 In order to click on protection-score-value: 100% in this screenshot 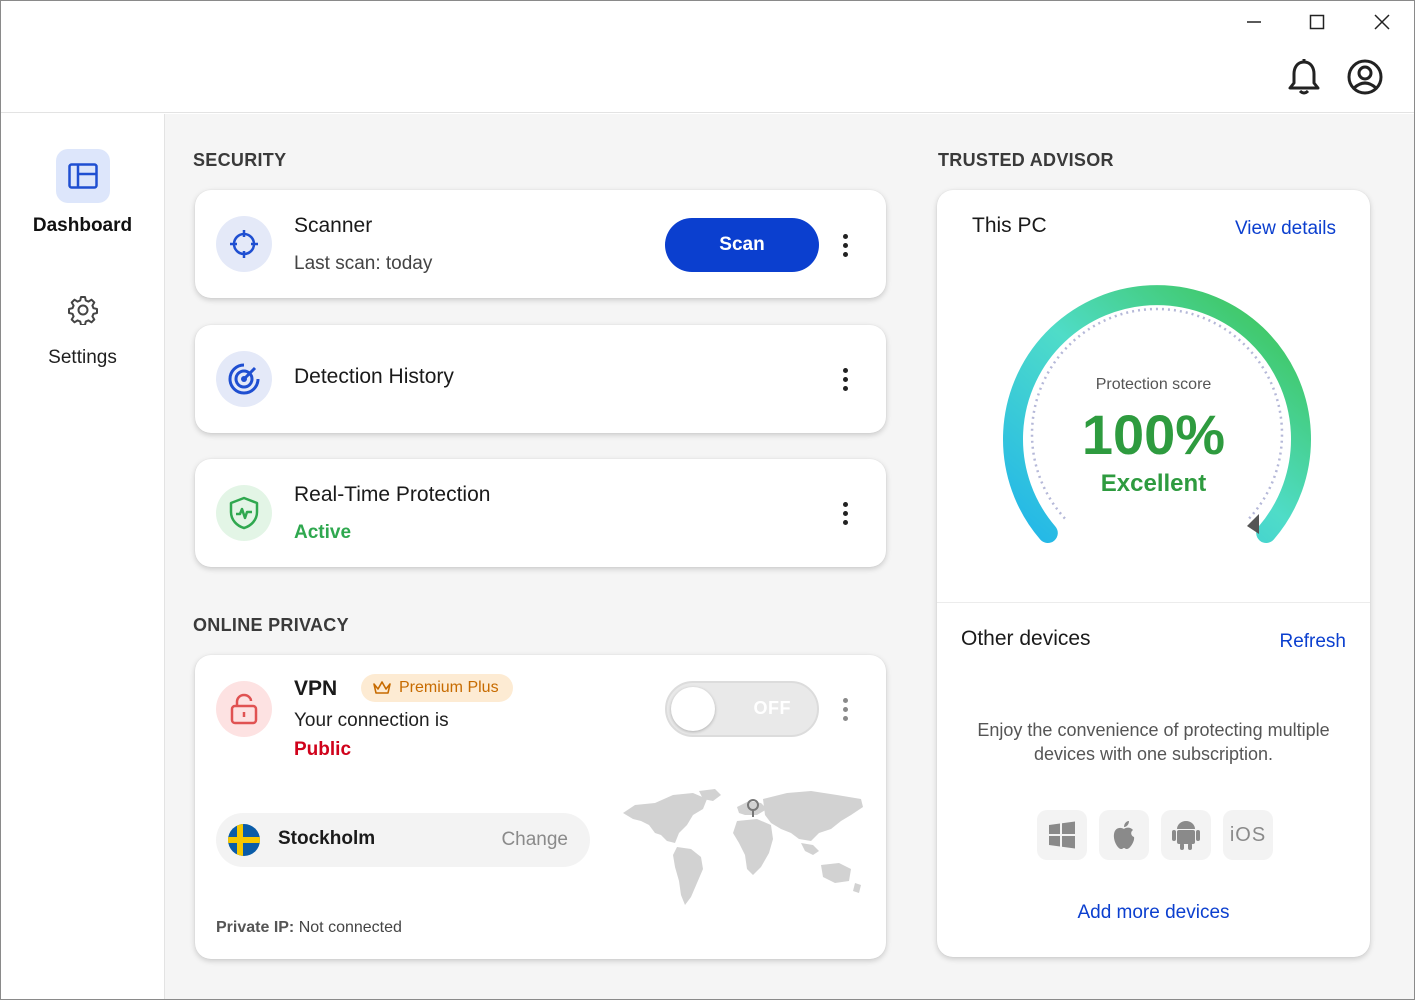, I will do `click(1153, 434)`.